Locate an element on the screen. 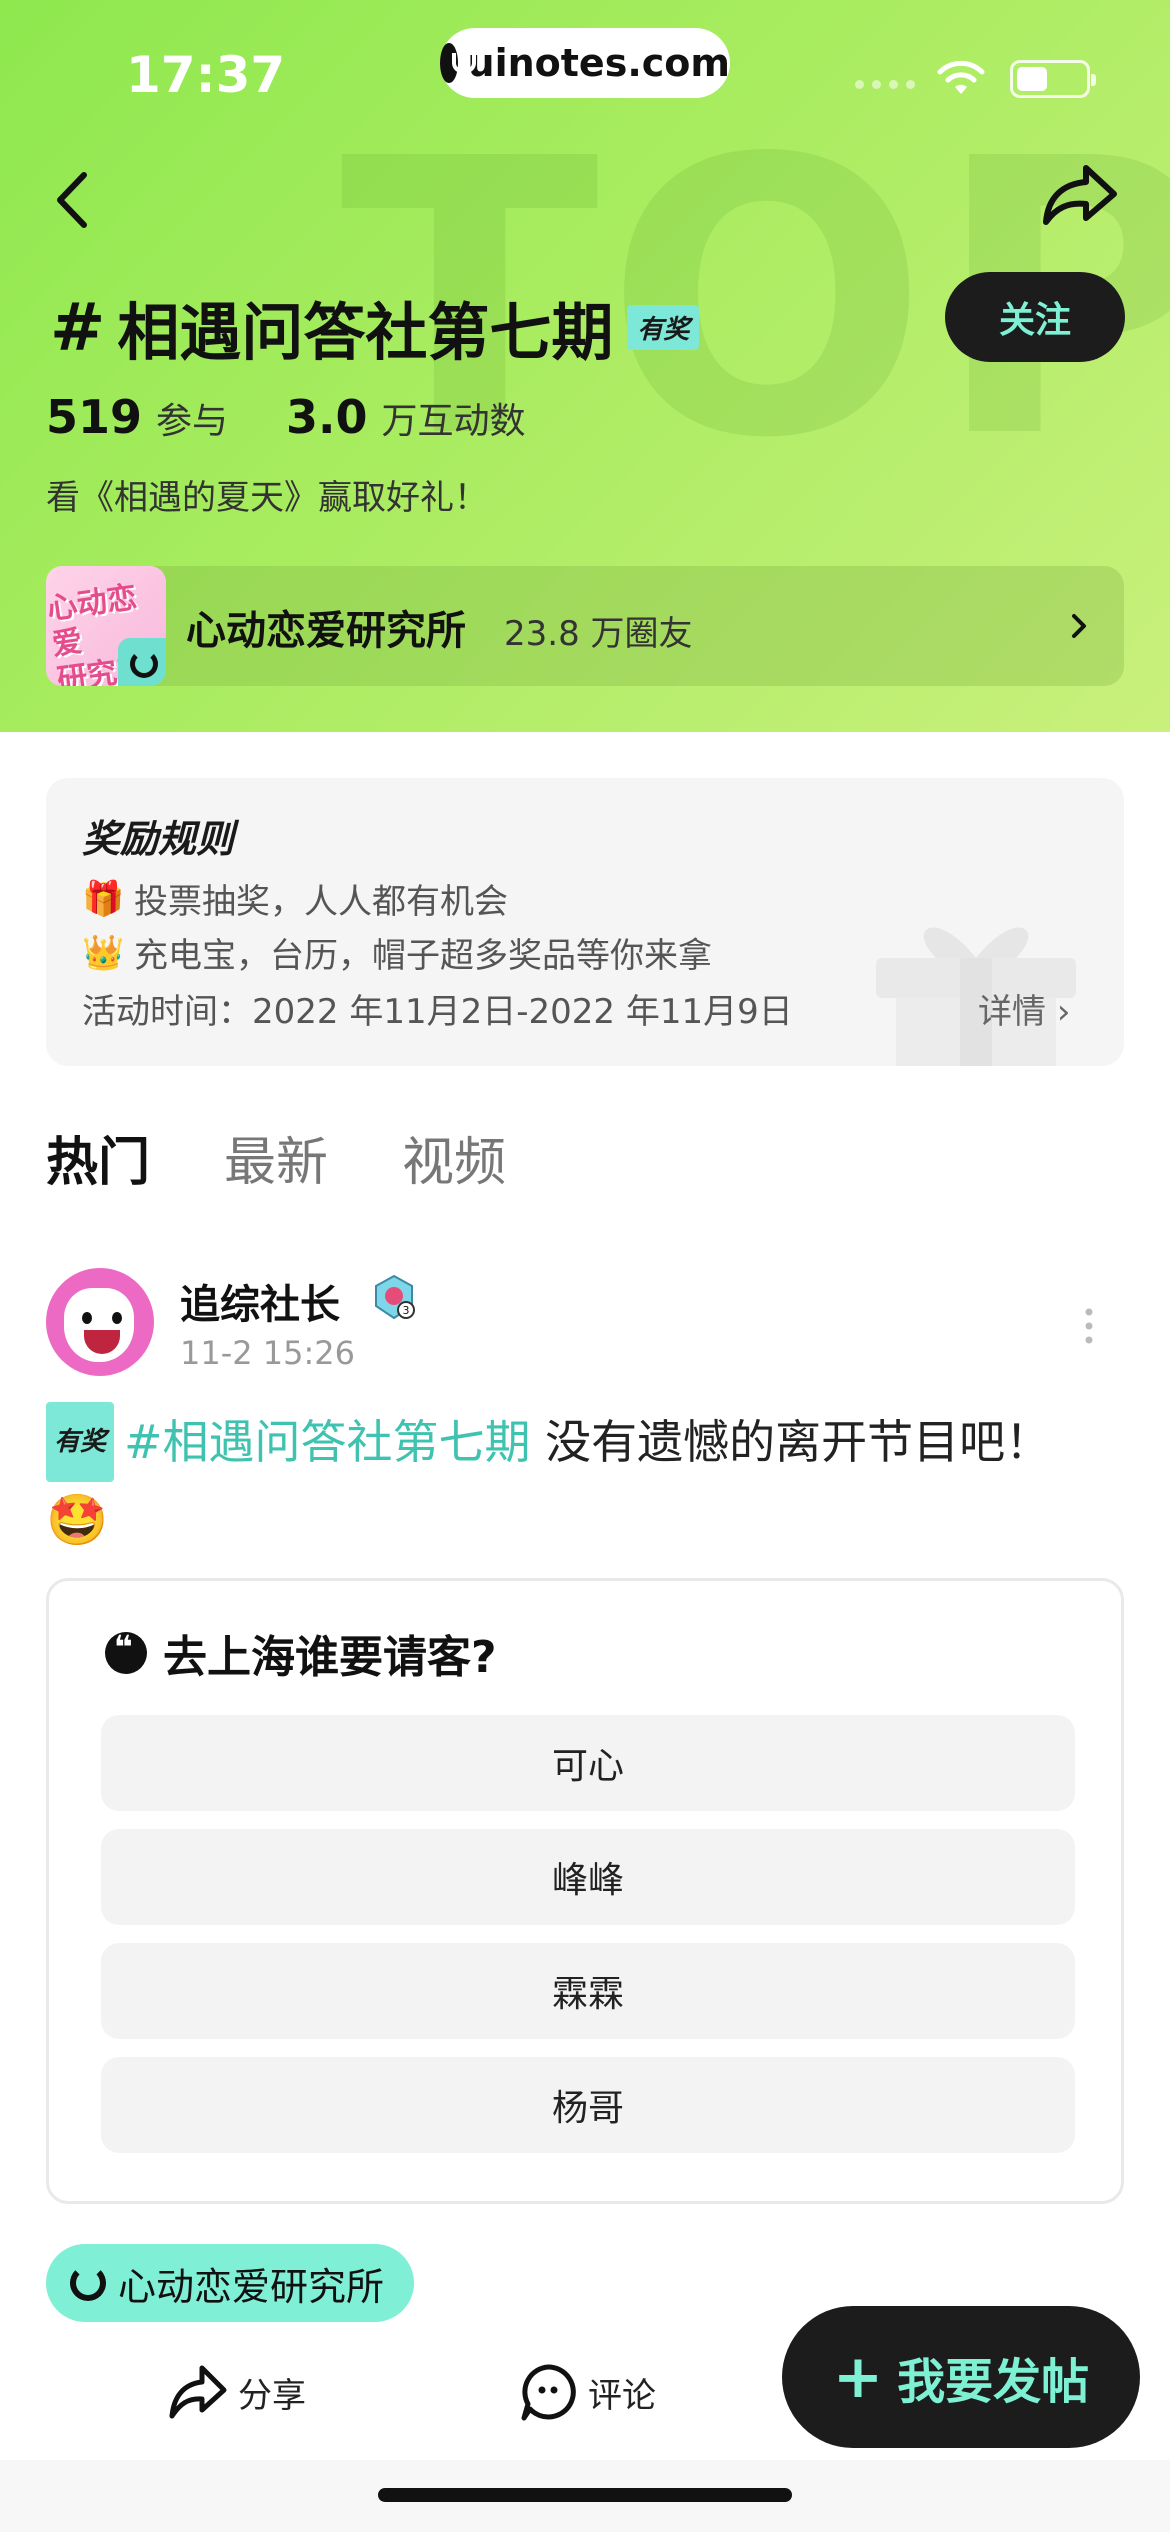 Image resolution: width=1170 pixels, height=2532 pixels. rules-line-prizes: 👑 充电宝，台历，帽子超多奖品等你来拿 is located at coordinates (397, 952).